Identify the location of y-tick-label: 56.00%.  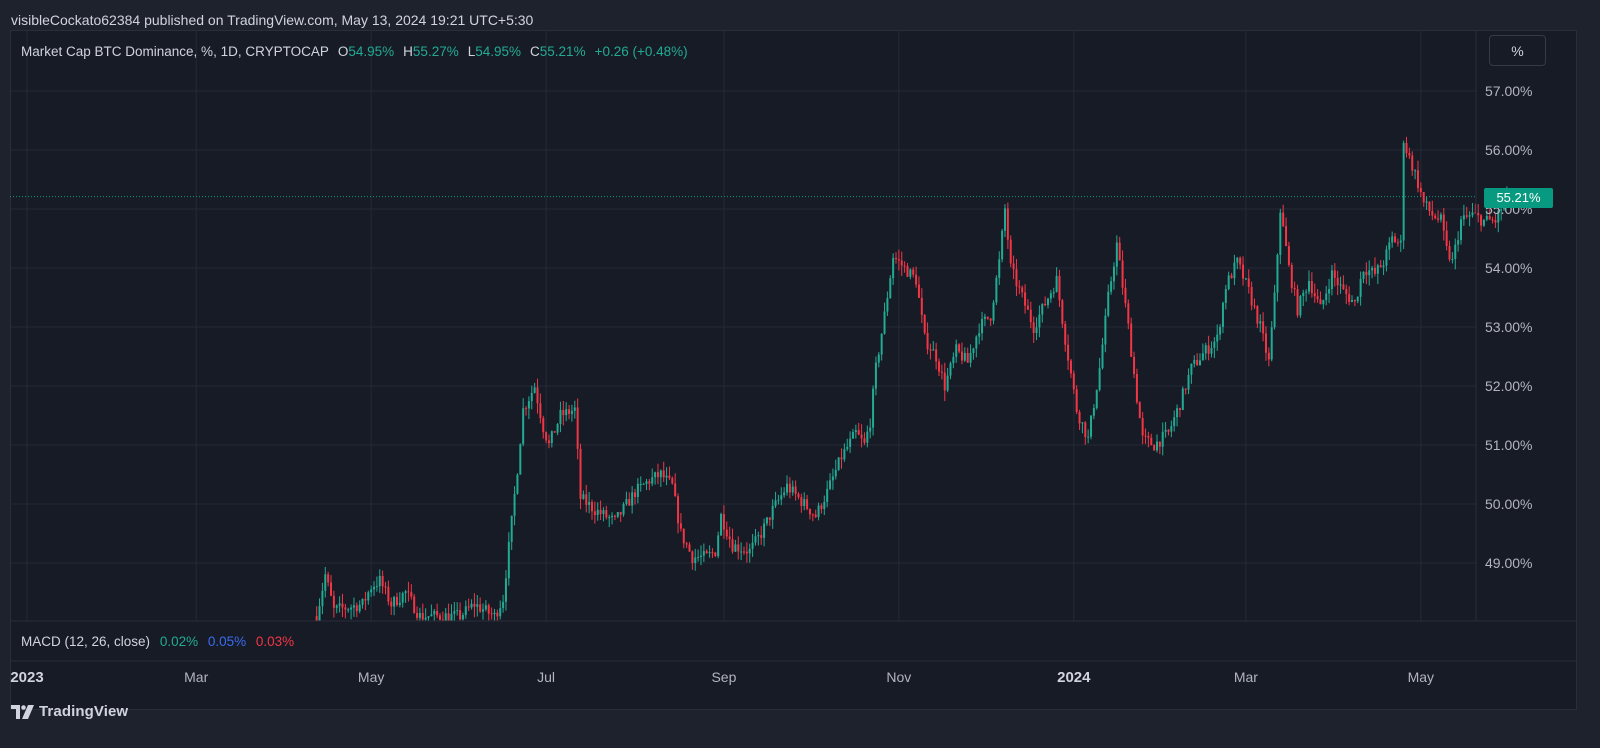
(1508, 150).